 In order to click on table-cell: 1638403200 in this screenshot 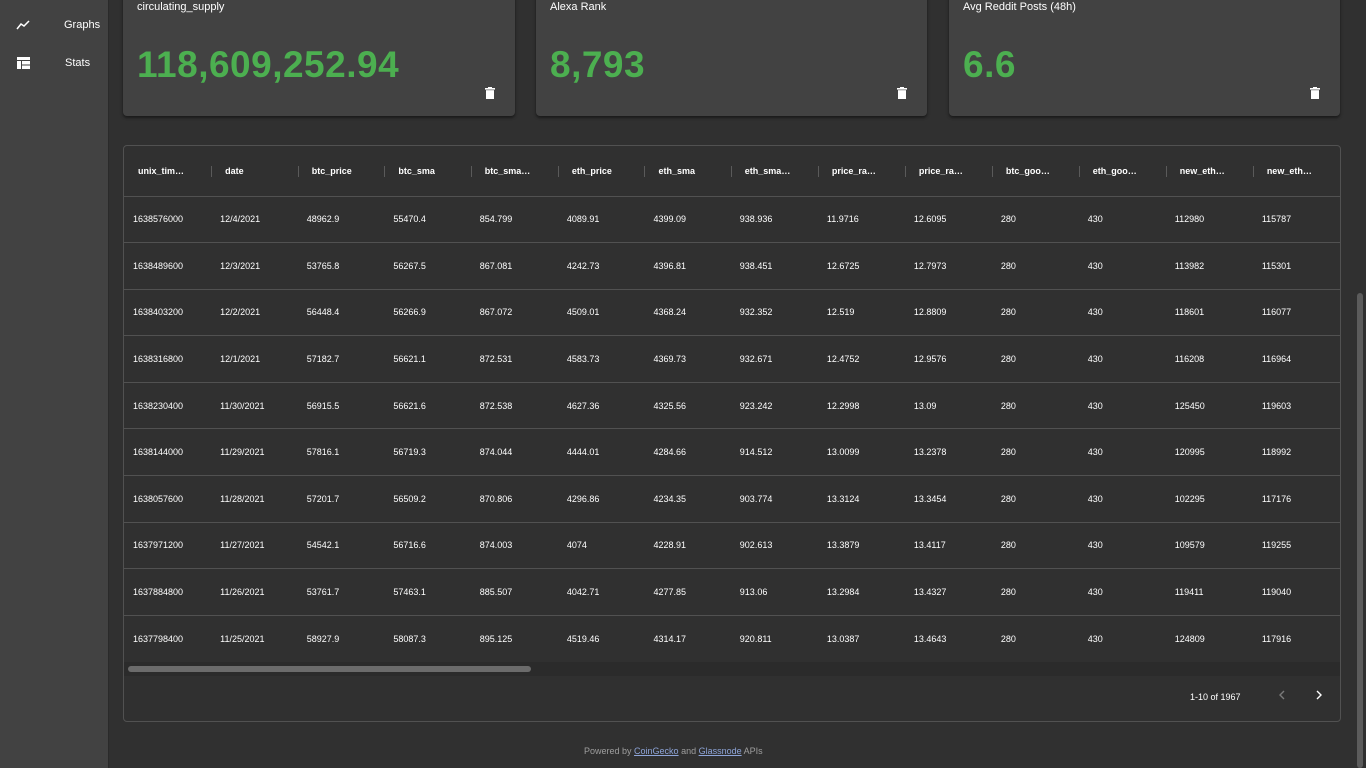, I will do `click(168, 312)`.